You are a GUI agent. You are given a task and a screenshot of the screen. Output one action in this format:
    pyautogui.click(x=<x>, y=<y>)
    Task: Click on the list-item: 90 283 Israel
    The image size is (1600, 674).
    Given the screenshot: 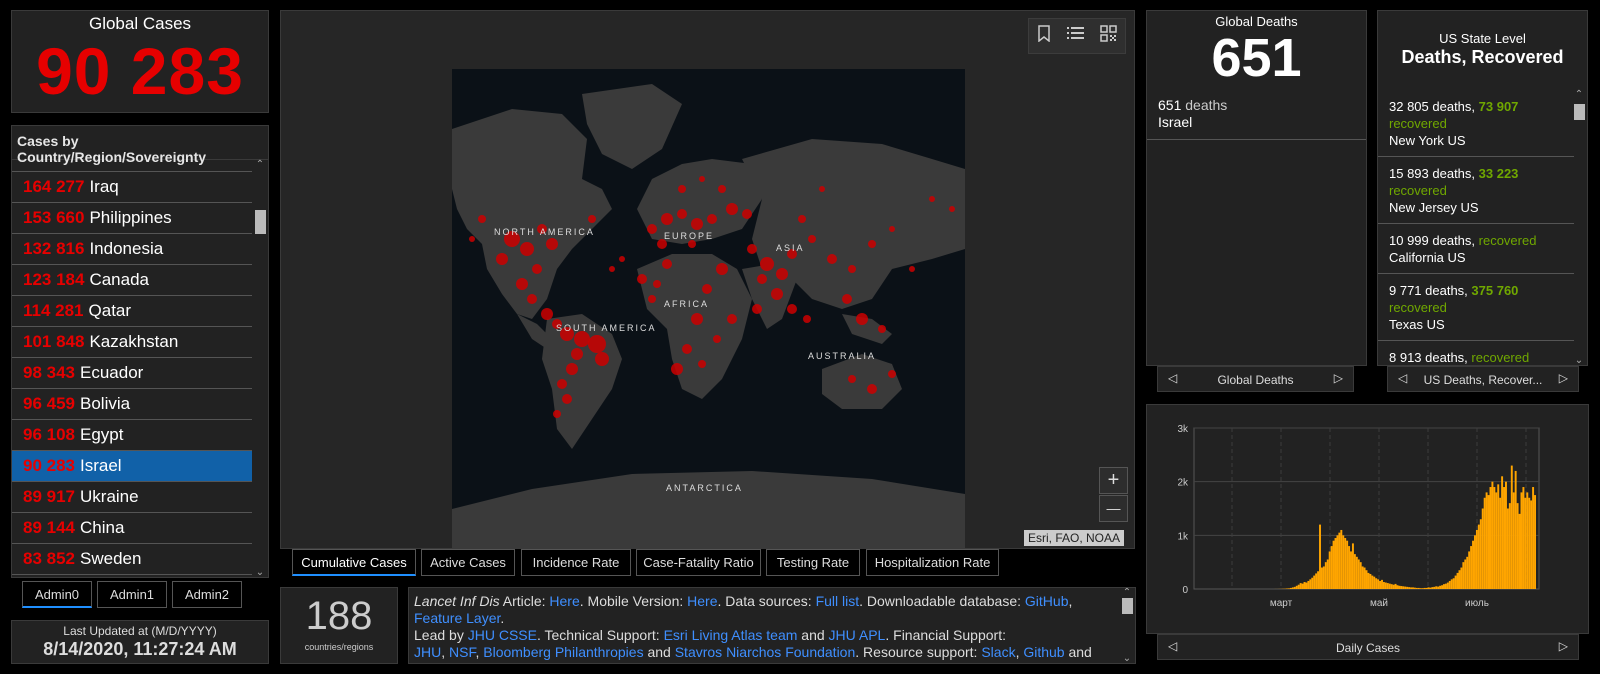 What is the action you would take?
    pyautogui.click(x=132, y=466)
    